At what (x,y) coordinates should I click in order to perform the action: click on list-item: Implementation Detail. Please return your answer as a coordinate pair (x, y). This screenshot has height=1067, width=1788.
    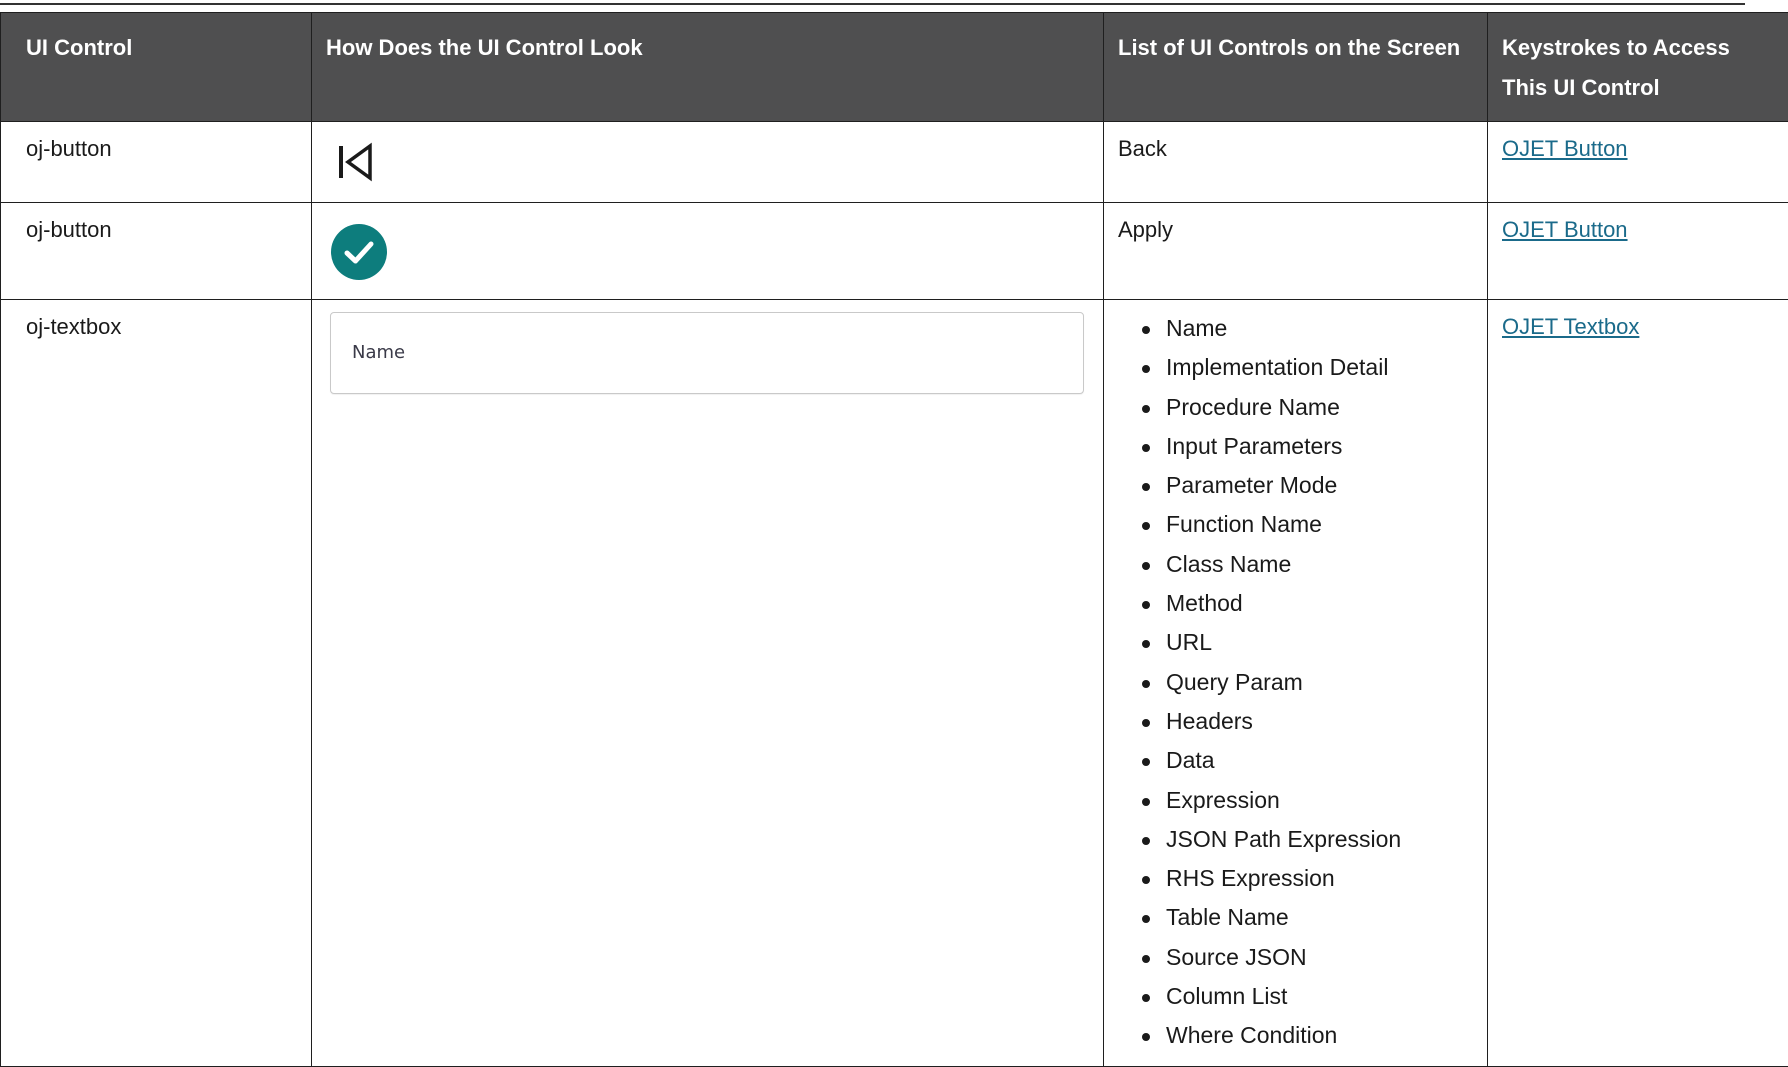
    Looking at the image, I should click on (1295, 367).